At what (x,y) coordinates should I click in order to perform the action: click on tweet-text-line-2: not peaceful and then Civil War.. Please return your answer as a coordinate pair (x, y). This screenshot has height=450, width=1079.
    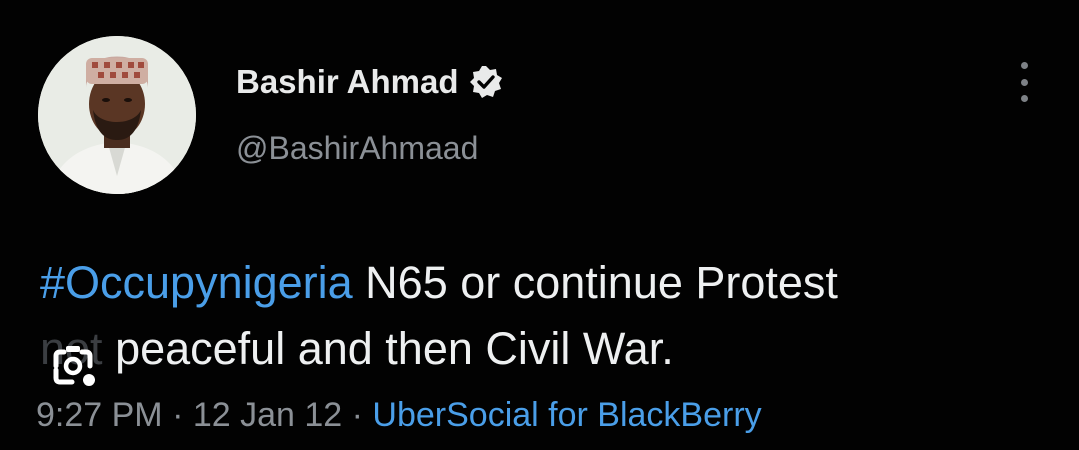
    Looking at the image, I should click on (545, 349).